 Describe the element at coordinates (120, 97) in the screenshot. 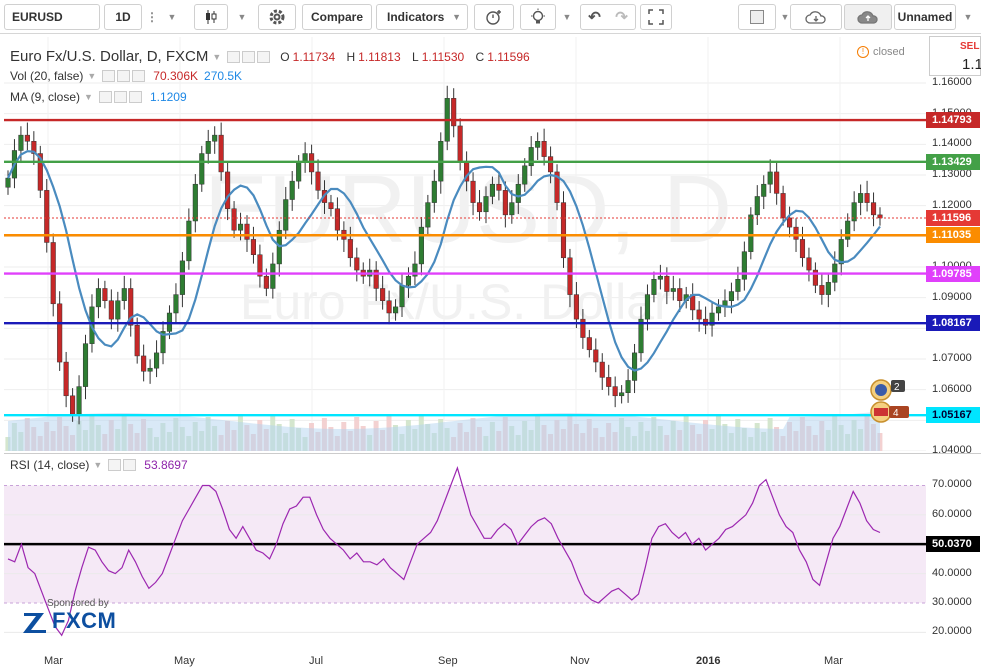

I see `ma-settings-icon` at that location.